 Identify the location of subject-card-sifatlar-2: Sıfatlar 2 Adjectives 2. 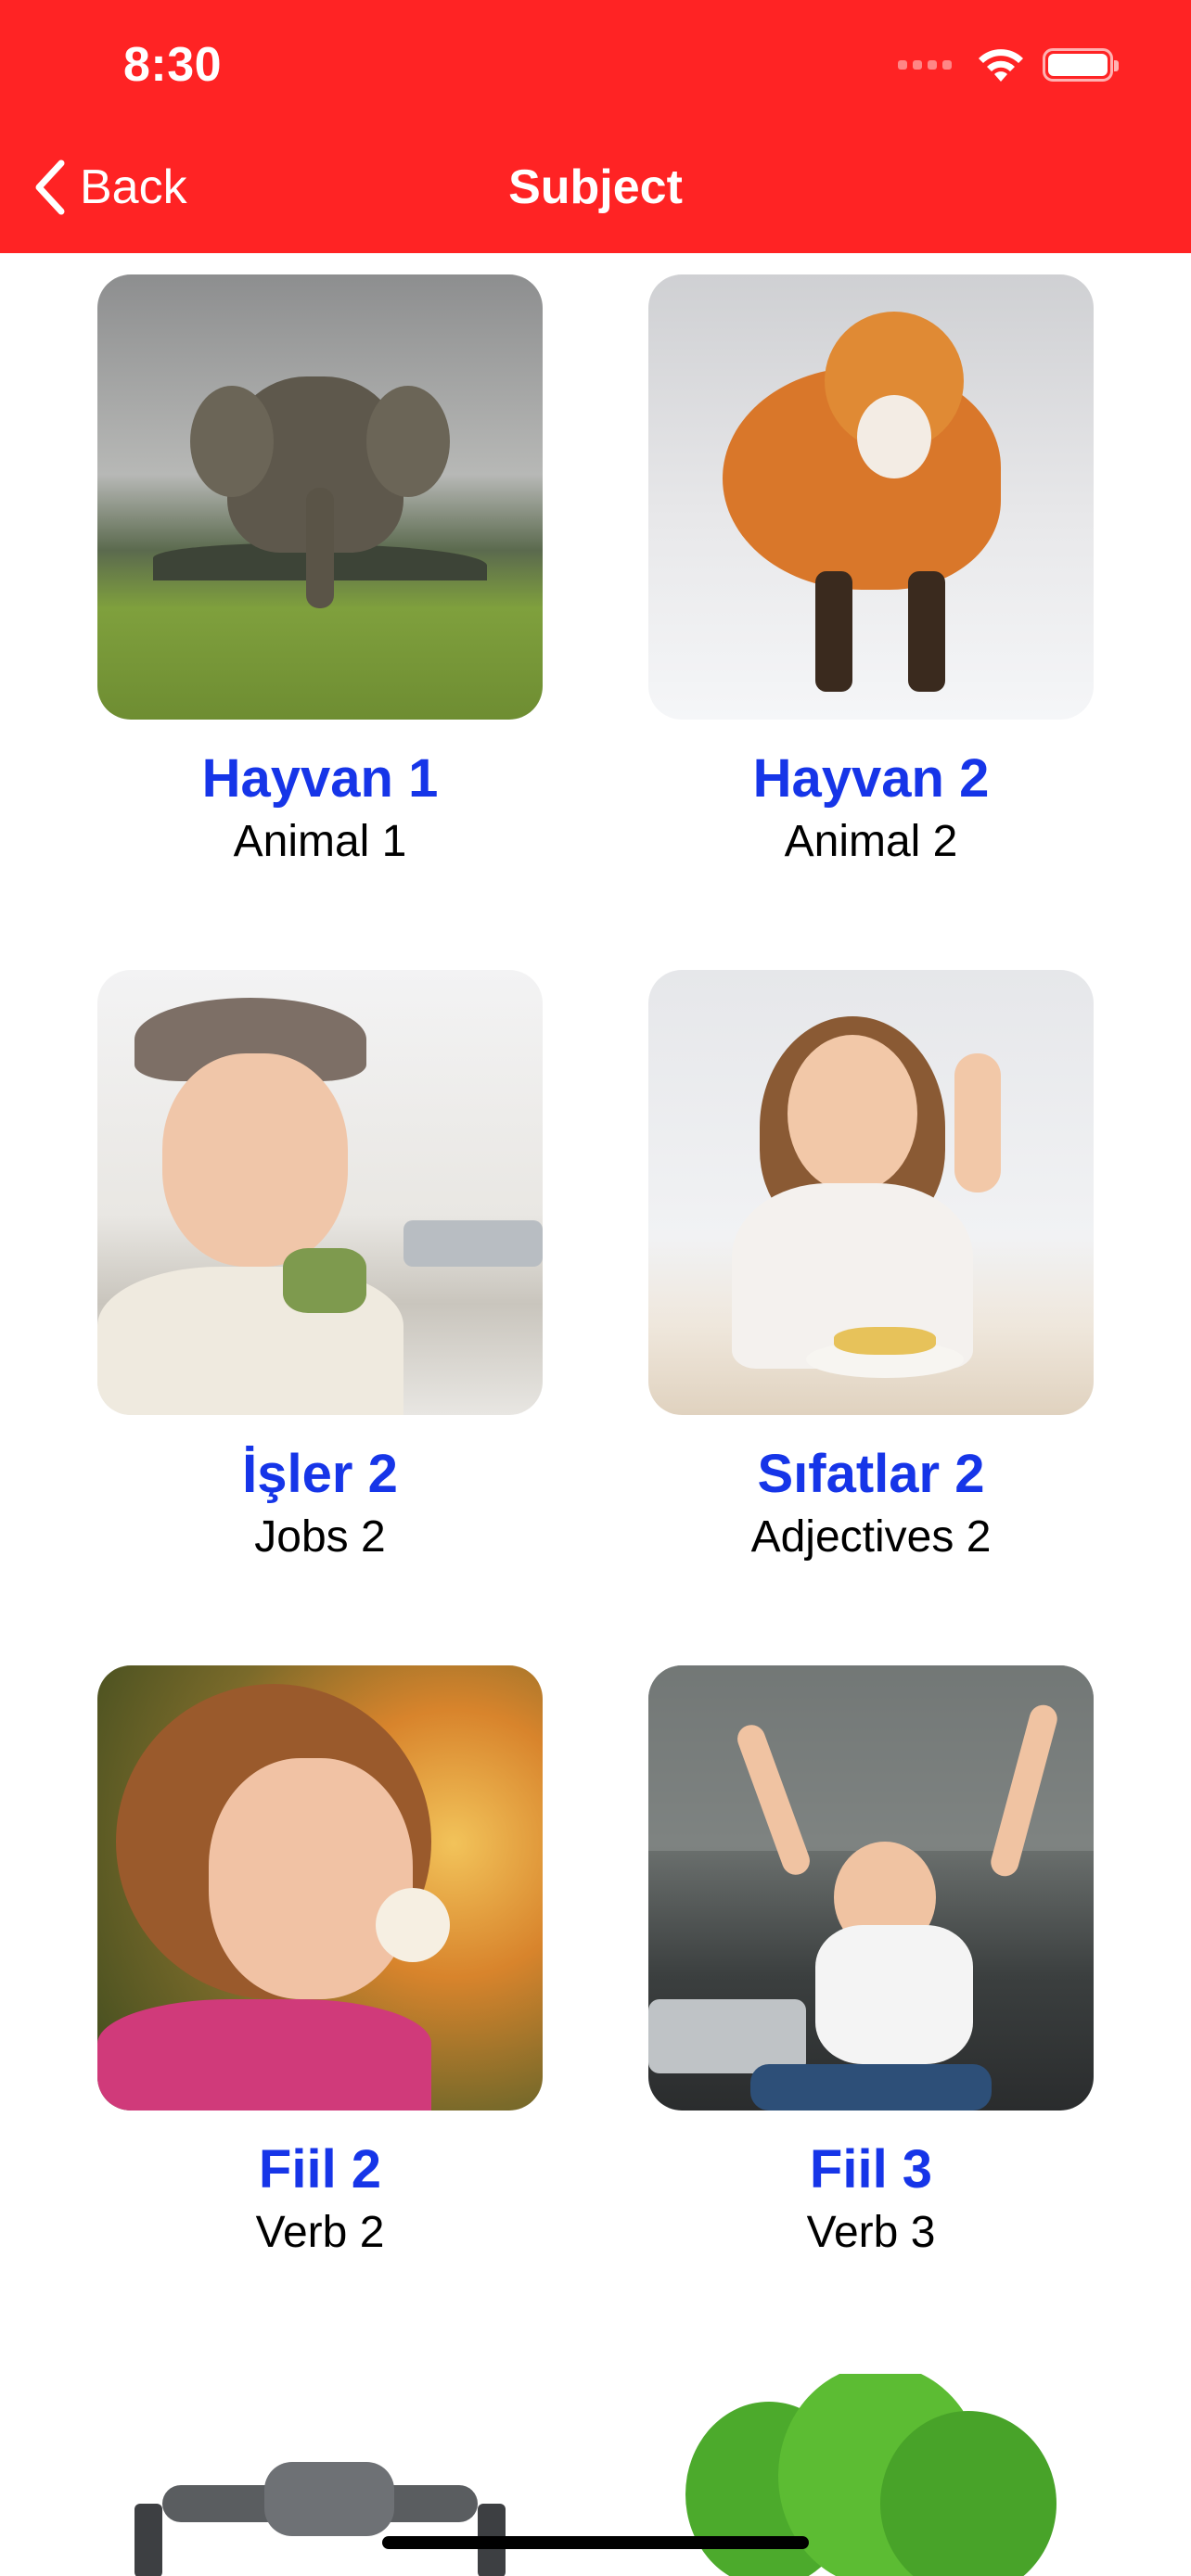
(871, 1266).